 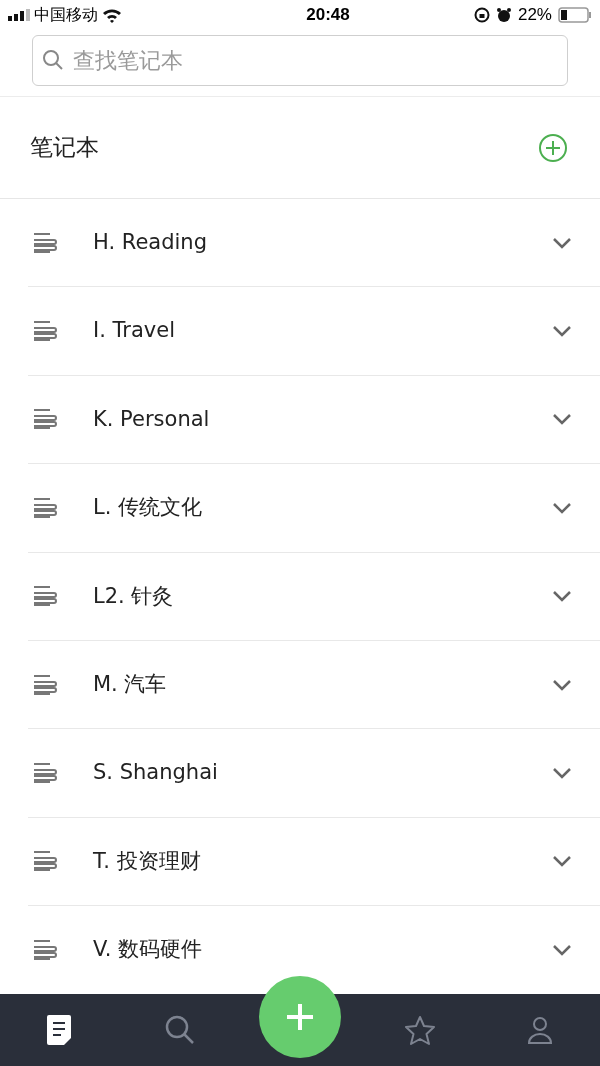 I want to click on notebook-name: I. Travel, so click(x=322, y=331).